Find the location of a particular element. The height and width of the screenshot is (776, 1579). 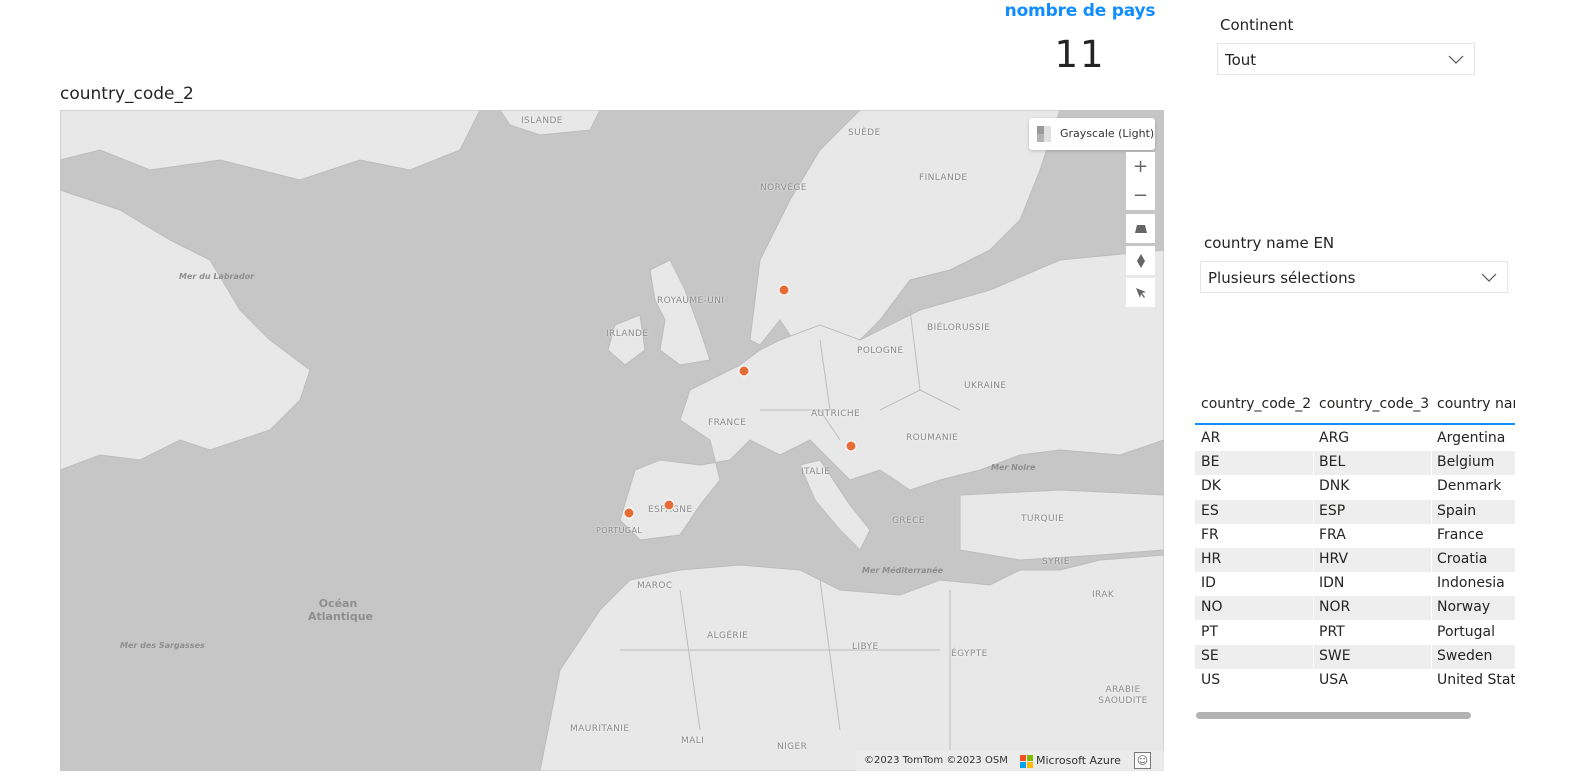

table-cell: NOR is located at coordinates (1335, 607).